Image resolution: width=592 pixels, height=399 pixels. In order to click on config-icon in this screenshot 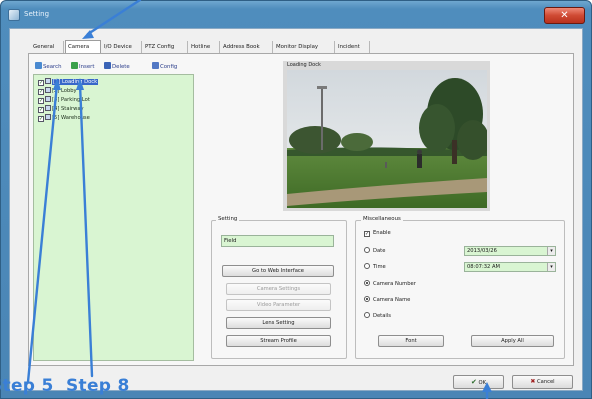, I will do `click(155, 65)`.